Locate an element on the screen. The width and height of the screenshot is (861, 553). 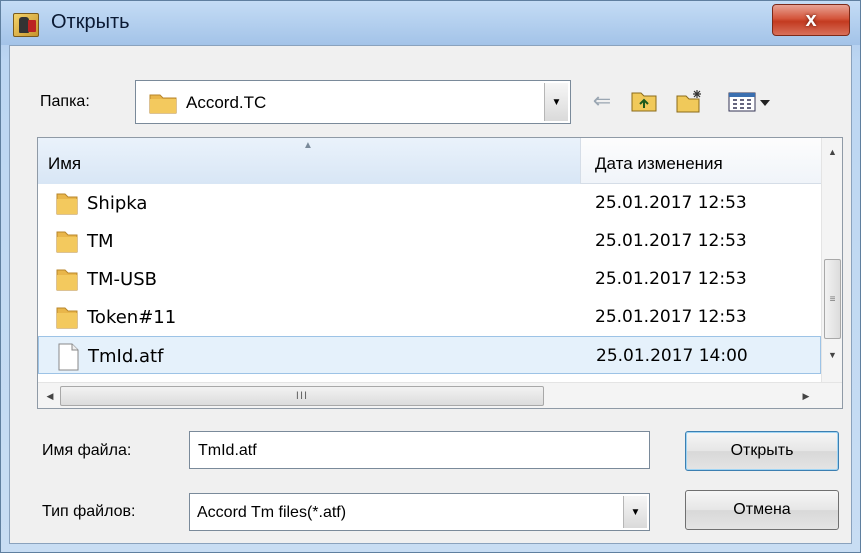
filetype-value: Accord Tm files(*.atf) is located at coordinates (272, 512).